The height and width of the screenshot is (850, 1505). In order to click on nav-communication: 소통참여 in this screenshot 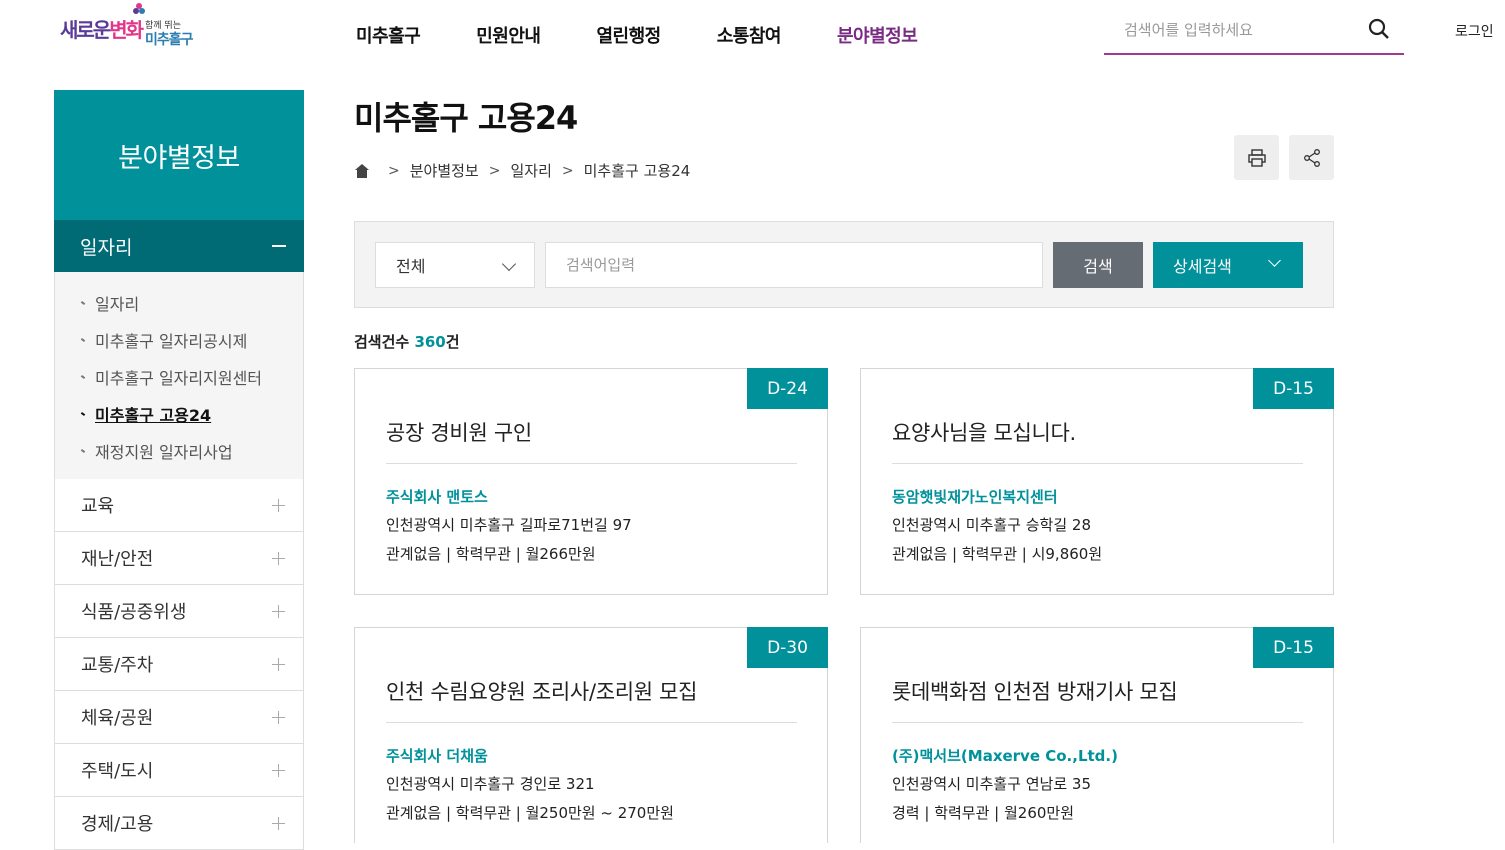, I will do `click(749, 35)`.